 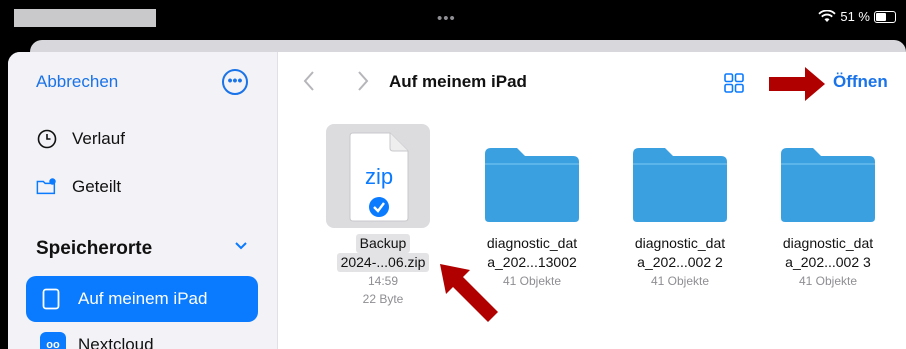 I want to click on status-right: 51 %, so click(x=857, y=16).